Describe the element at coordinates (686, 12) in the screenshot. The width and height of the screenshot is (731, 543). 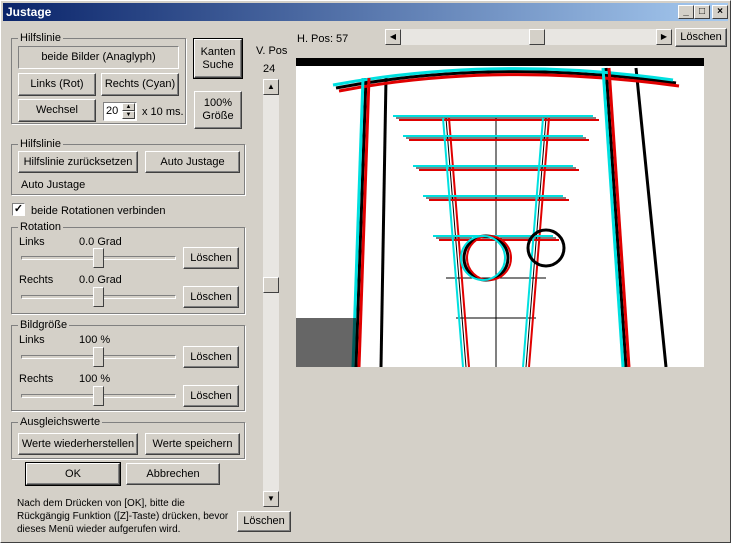
I see `minimize-icon: _` at that location.